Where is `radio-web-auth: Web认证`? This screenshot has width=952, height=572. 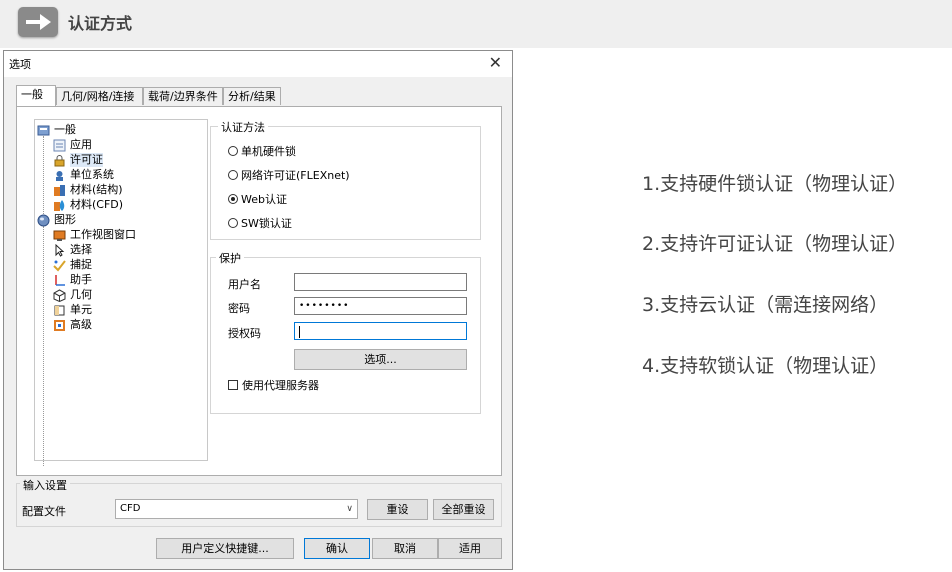 radio-web-auth: Web认证 is located at coordinates (257, 199).